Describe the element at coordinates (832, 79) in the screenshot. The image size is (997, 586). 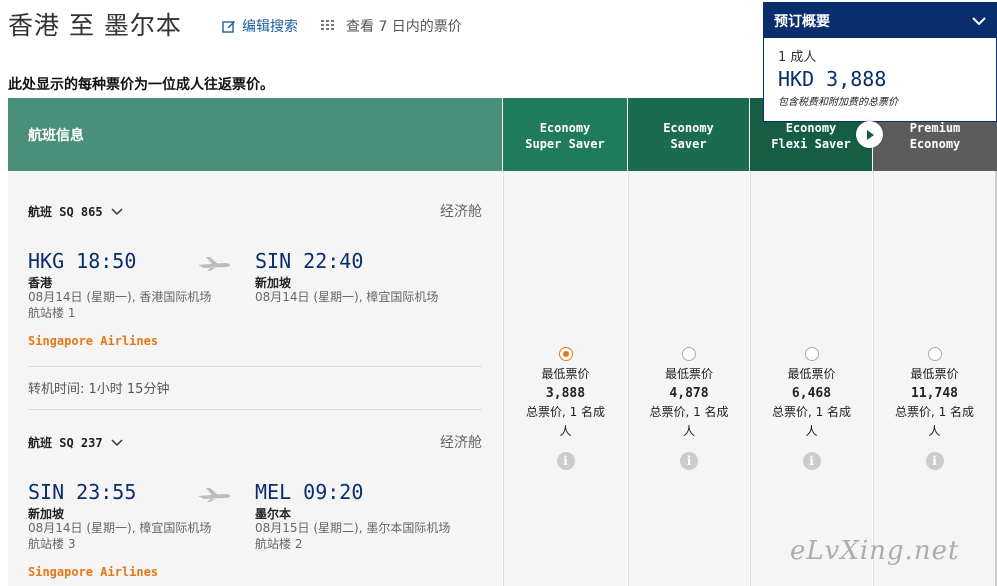
I see `summary-total-price: HKD 3,888` at that location.